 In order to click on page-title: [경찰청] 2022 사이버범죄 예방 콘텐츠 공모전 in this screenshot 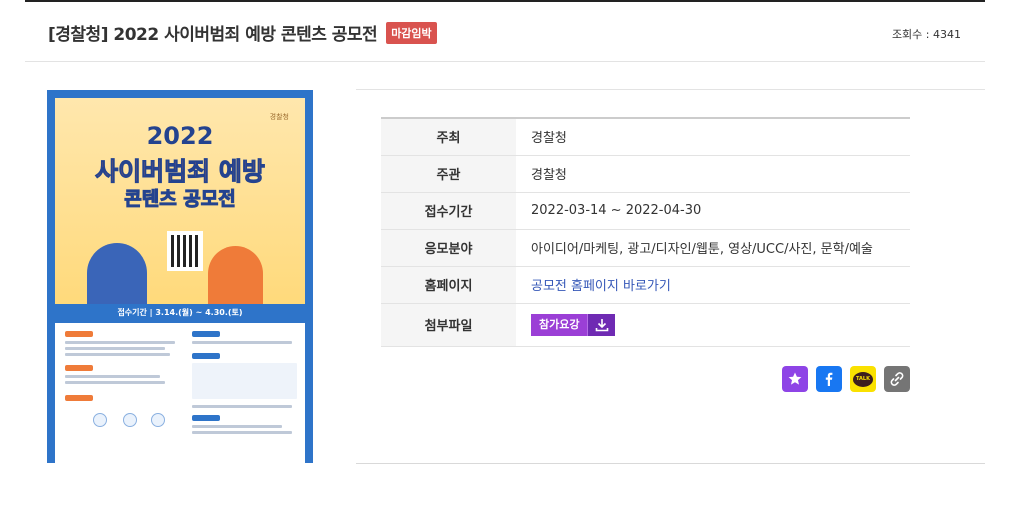, I will do `click(213, 35)`.